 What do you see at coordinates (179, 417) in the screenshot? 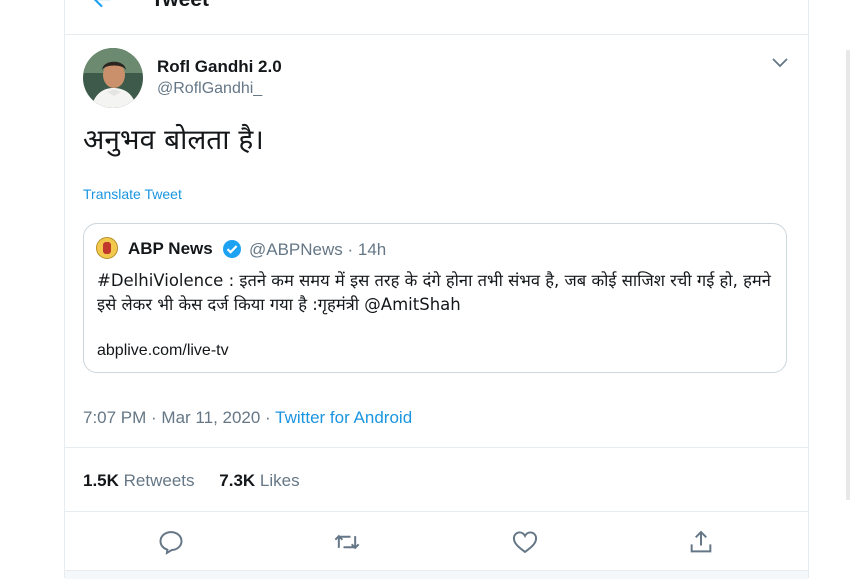
I see `tweet-time: 7:07 PM · Mar 11, 2020 ·` at bounding box center [179, 417].